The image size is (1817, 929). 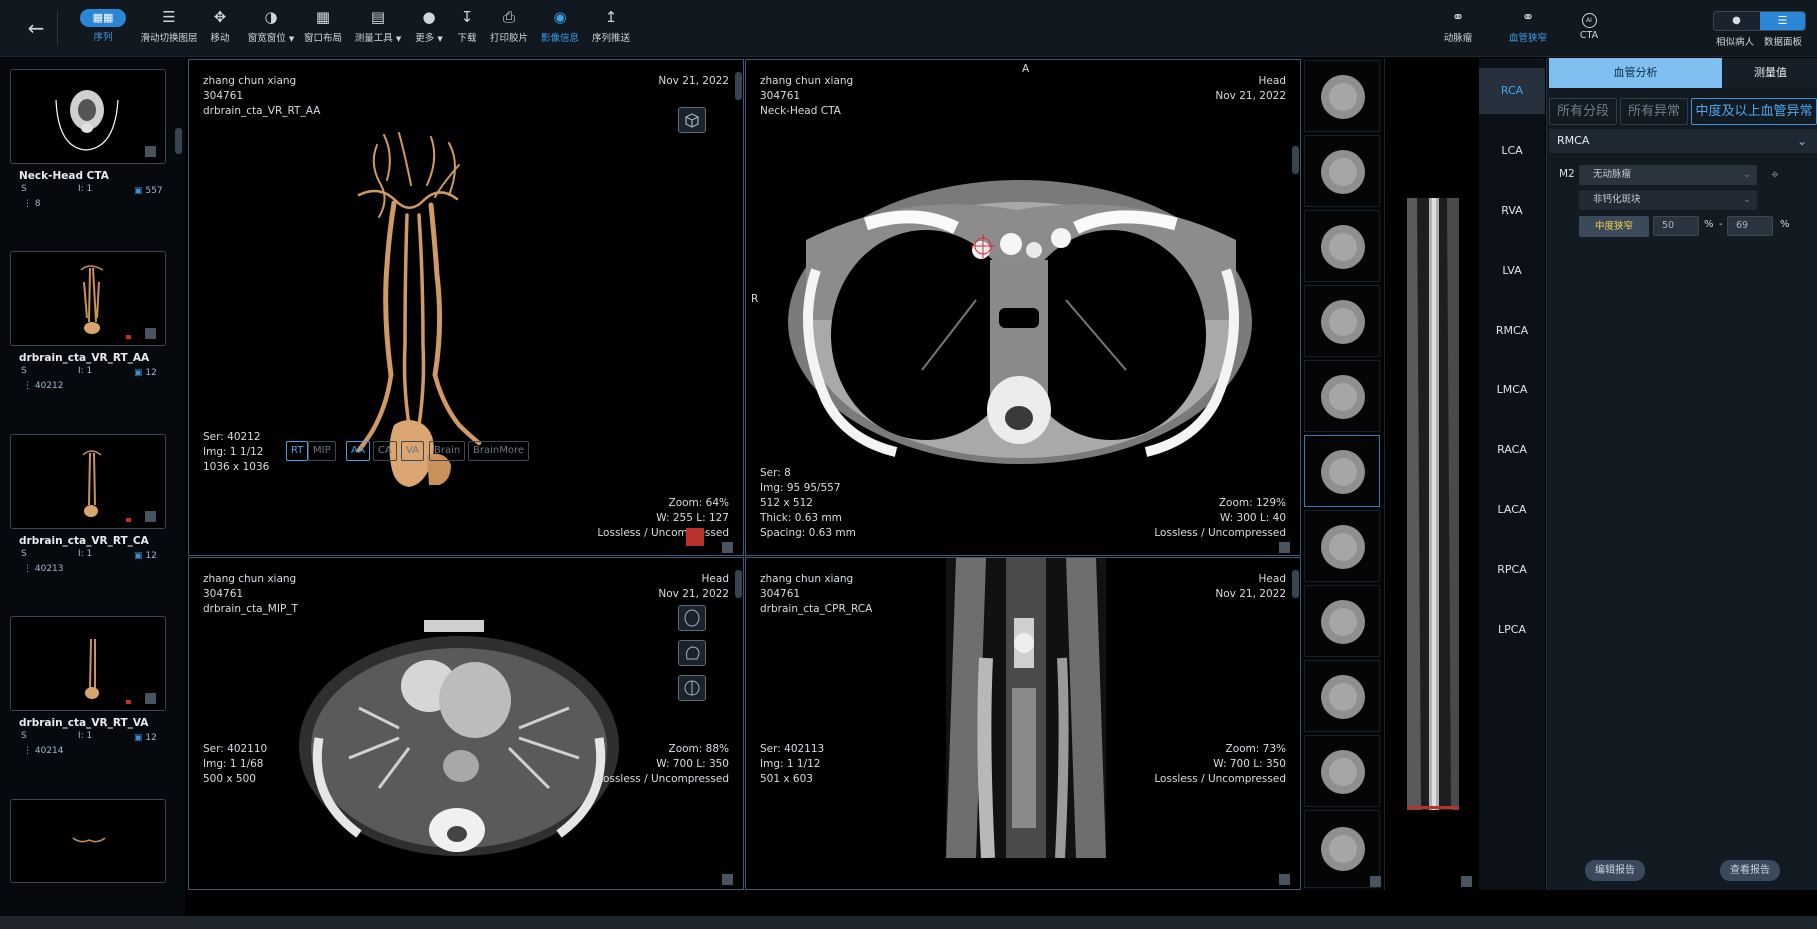 What do you see at coordinates (1512, 271) in the screenshot?
I see `vessel-item-lva: LVA` at bounding box center [1512, 271].